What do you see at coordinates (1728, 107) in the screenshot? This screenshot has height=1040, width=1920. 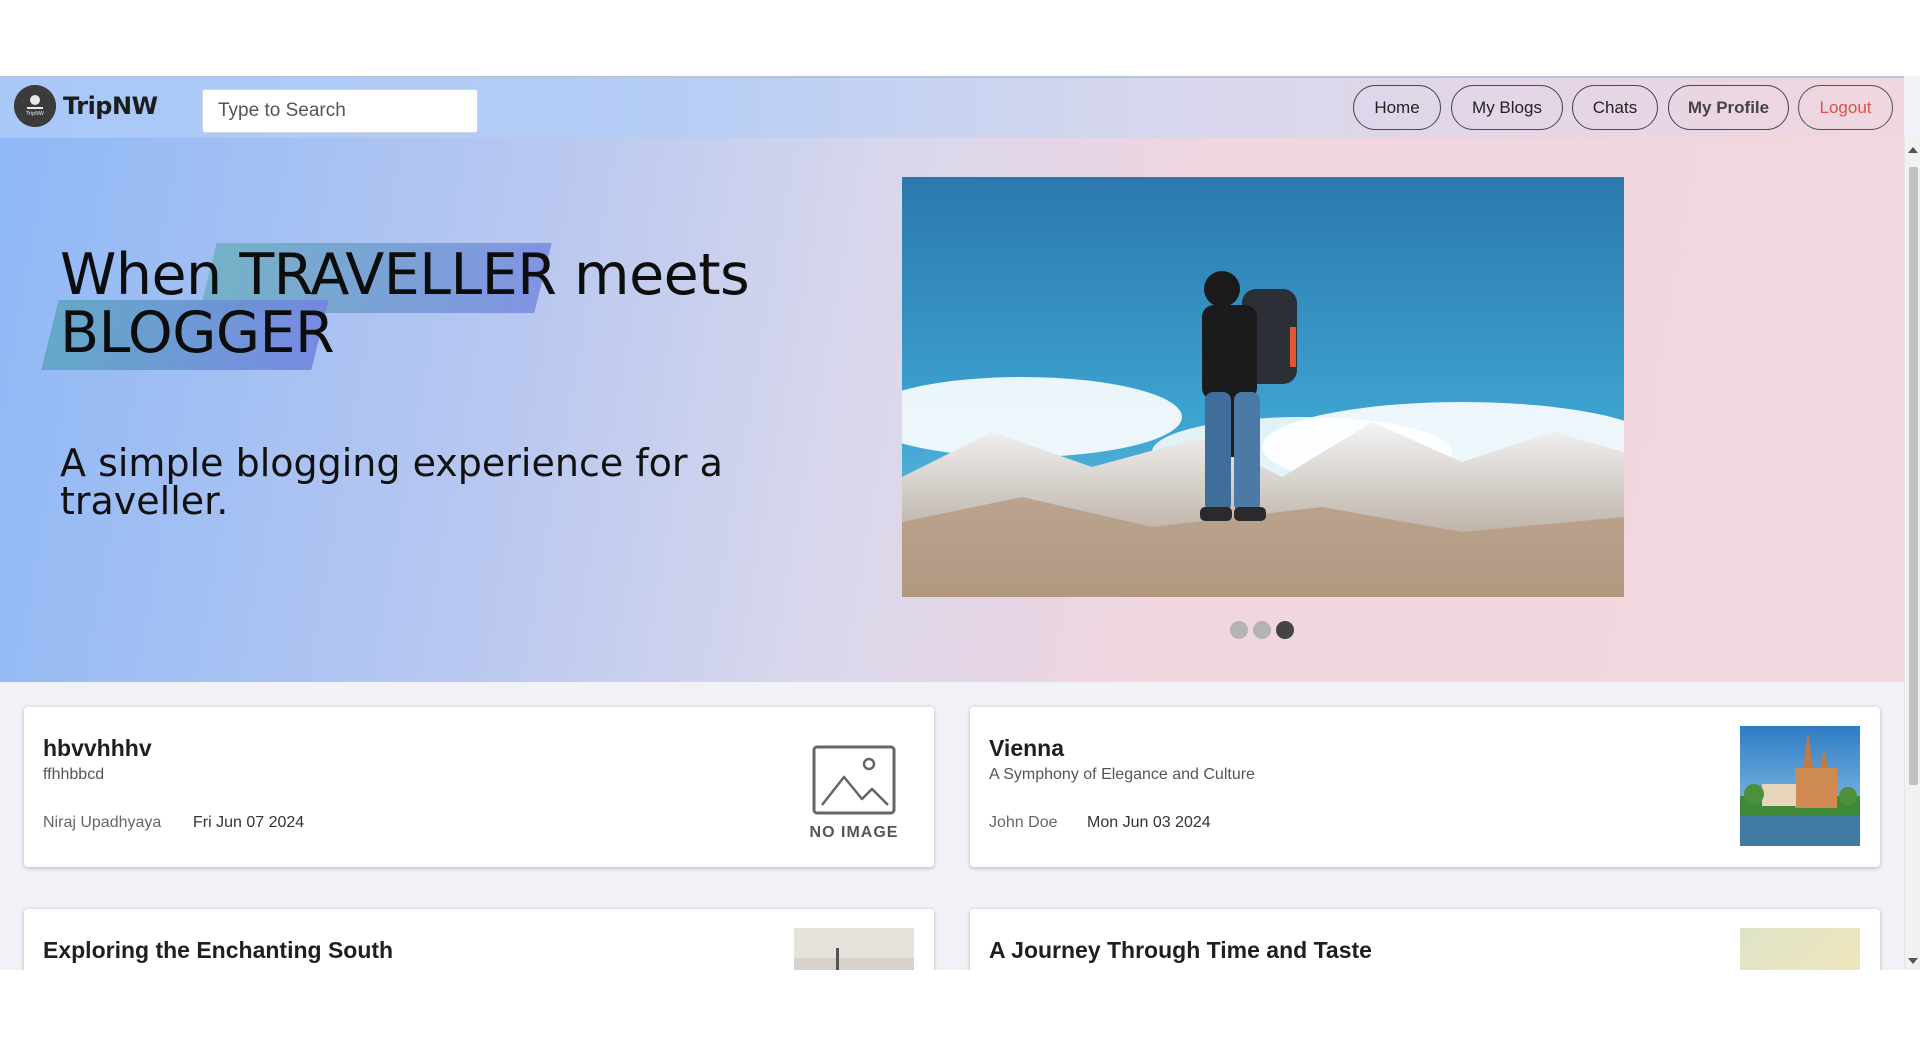 I see `nav-my-profile-button: My Profile` at bounding box center [1728, 107].